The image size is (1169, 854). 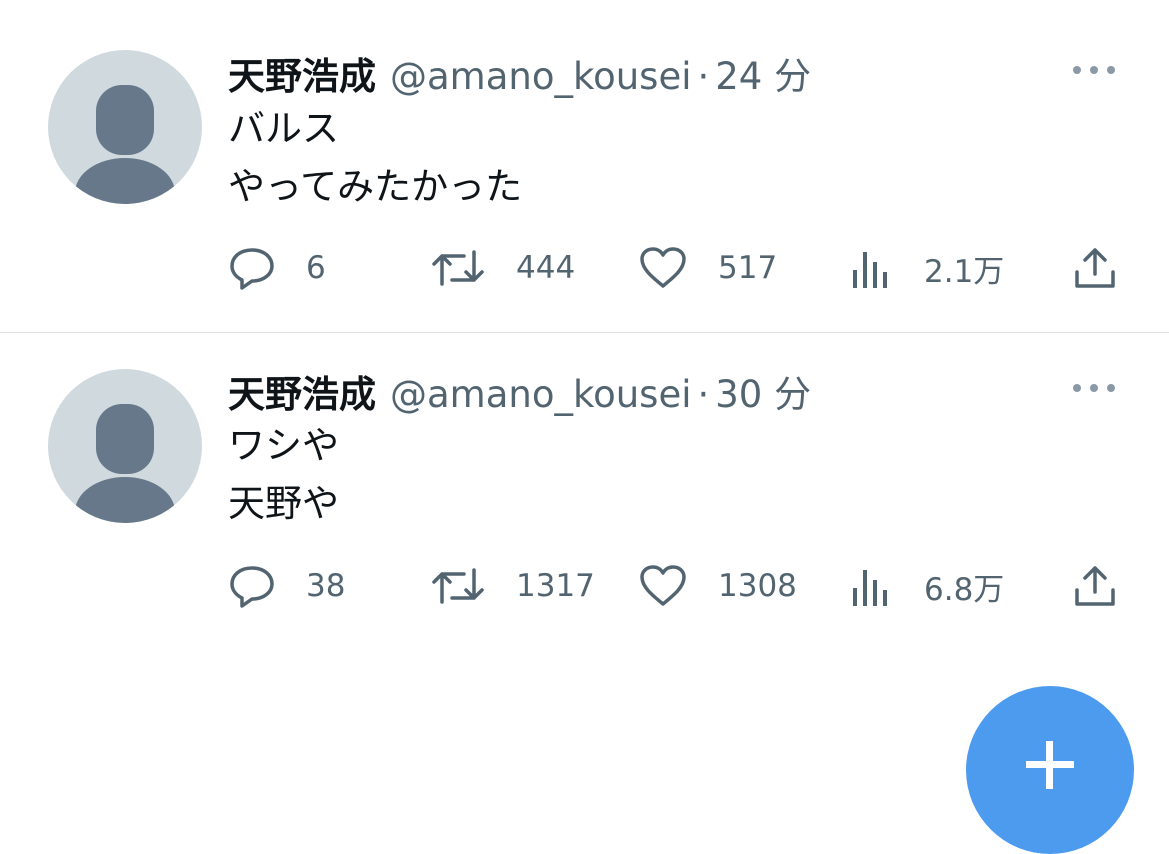 I want to click on timestamp: 24 分, so click(x=763, y=73).